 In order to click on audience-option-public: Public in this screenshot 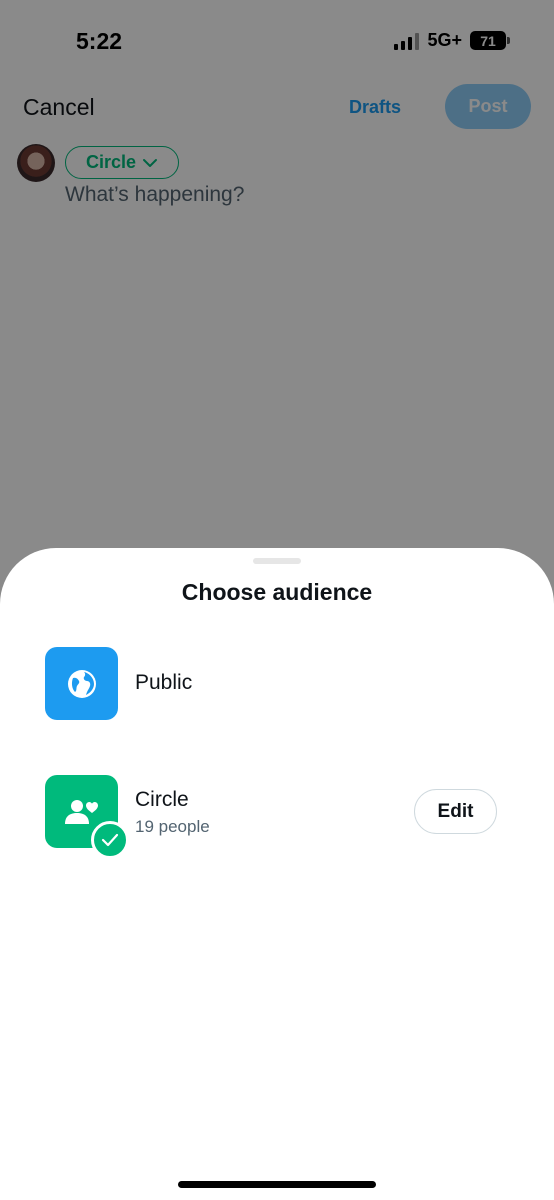, I will do `click(277, 690)`.